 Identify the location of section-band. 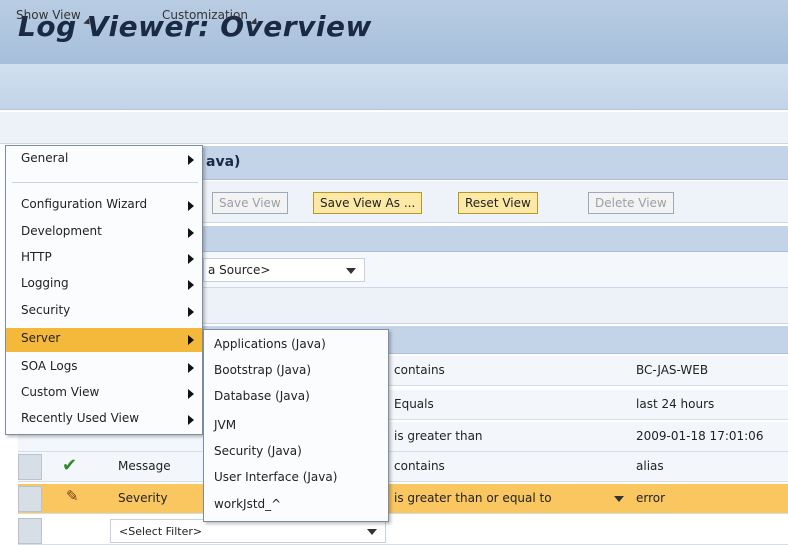
(494, 239).